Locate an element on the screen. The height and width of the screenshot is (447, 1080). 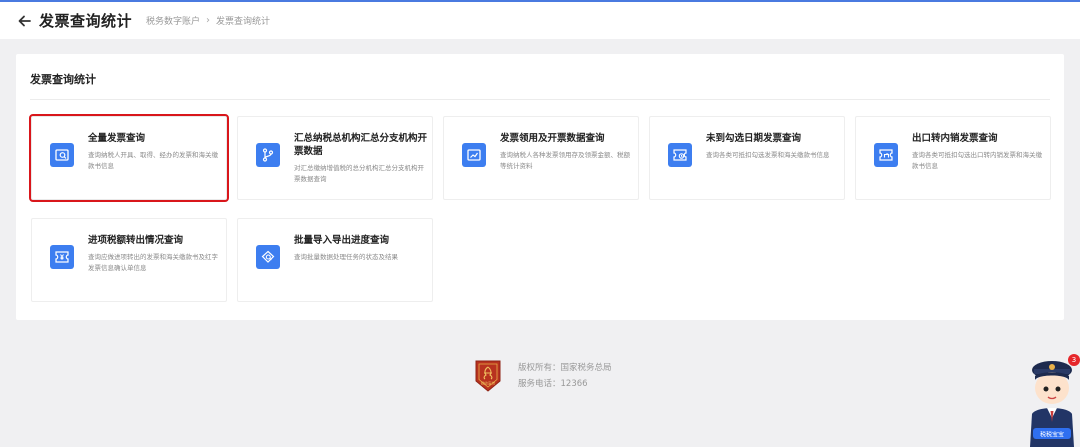
card-input-tax-transfer: 进项税额转出情况查询 查询应做进项转出的发票和海关缴款书及红字发票信息确认单信息 is located at coordinates (129, 260).